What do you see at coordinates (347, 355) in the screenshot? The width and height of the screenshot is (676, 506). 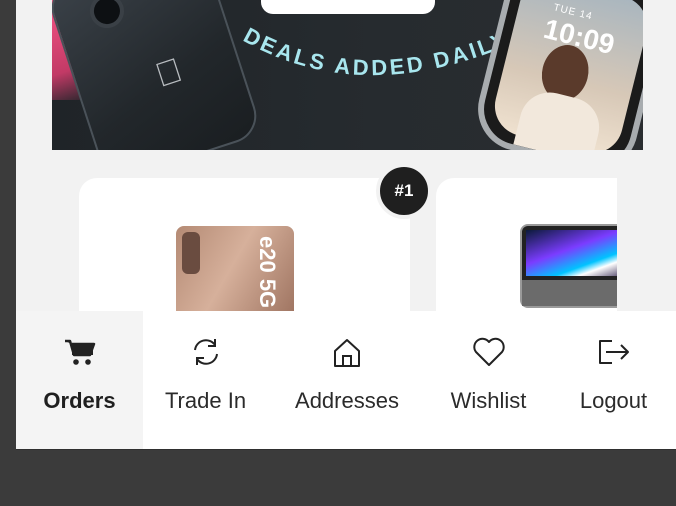 I see `home-icon` at bounding box center [347, 355].